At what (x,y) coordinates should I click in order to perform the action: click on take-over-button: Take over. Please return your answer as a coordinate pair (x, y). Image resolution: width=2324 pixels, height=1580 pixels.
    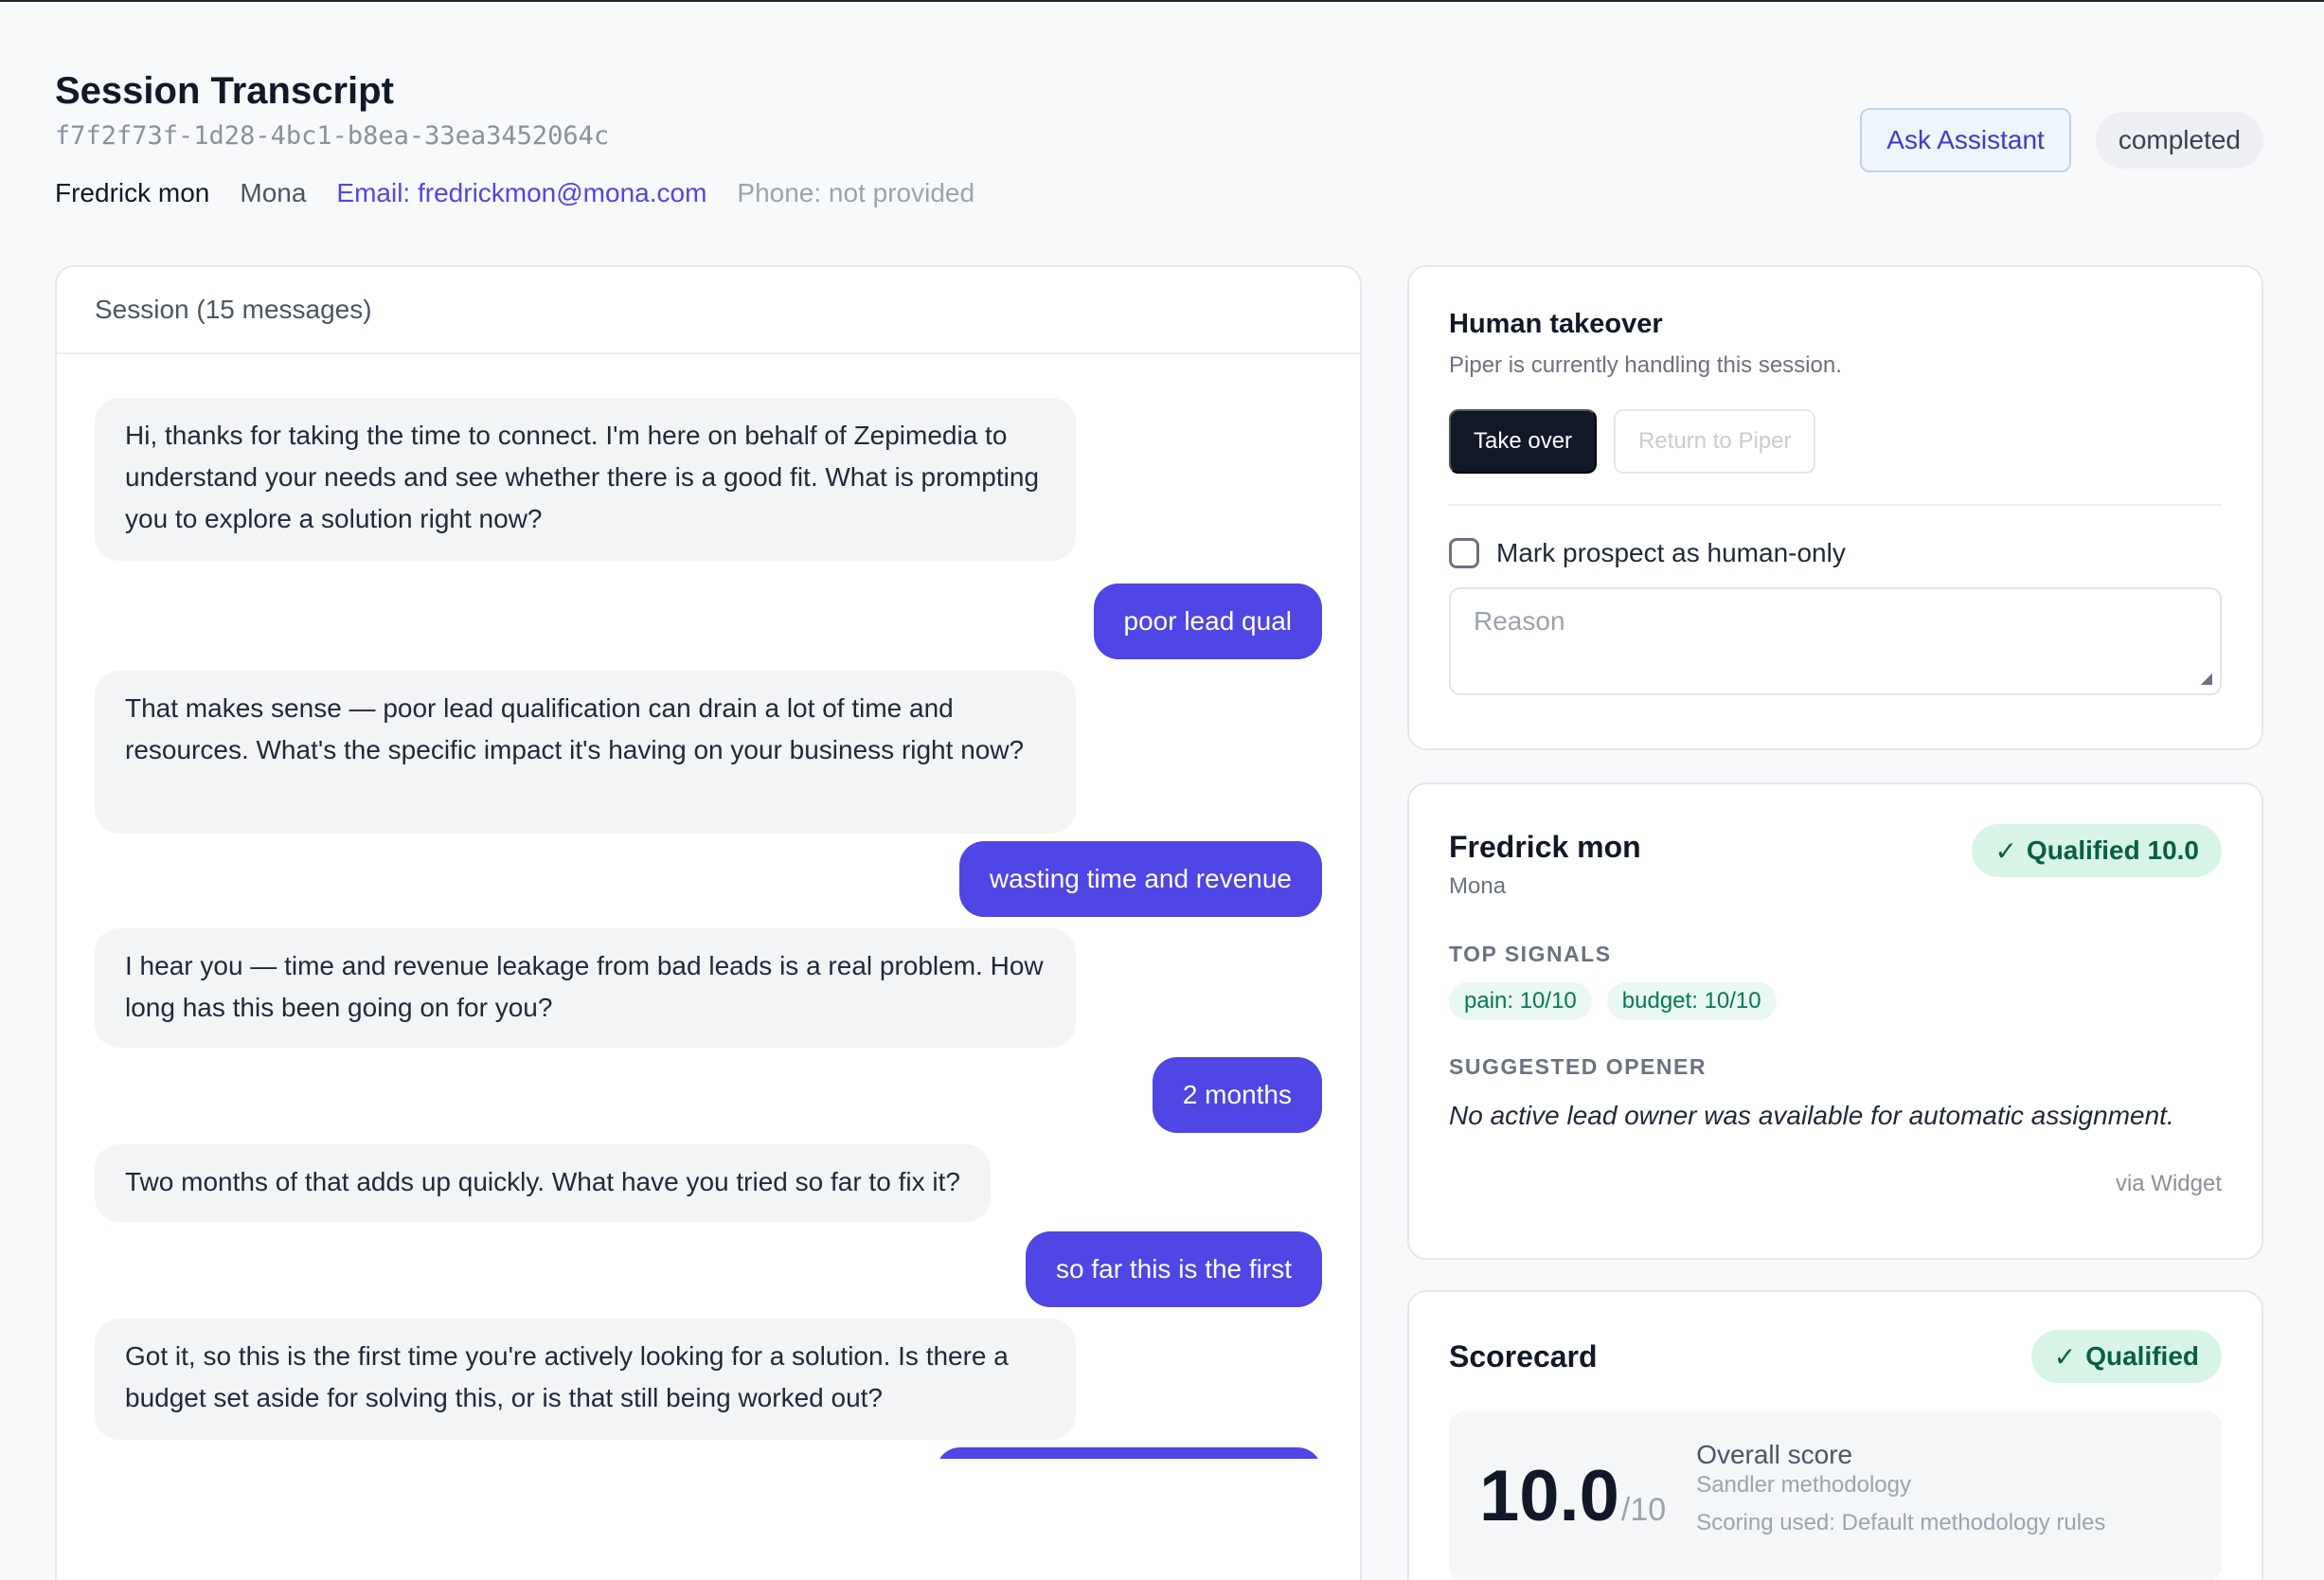
    Looking at the image, I should click on (1524, 441).